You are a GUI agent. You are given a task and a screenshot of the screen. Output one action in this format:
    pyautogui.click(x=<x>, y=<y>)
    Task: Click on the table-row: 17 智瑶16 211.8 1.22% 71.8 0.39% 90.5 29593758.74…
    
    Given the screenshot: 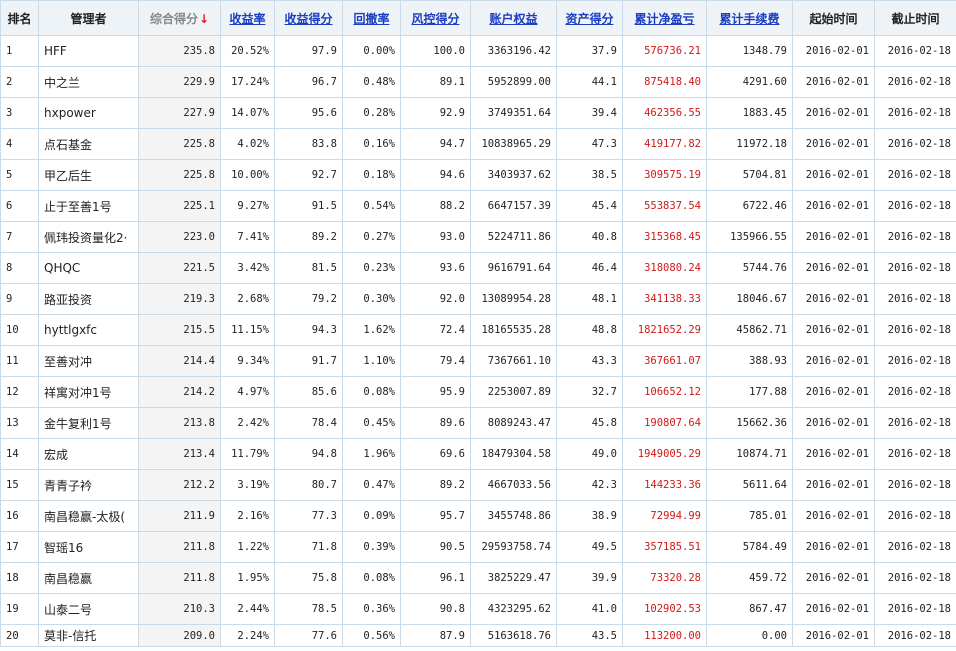 What is the action you would take?
    pyautogui.click(x=478, y=547)
    